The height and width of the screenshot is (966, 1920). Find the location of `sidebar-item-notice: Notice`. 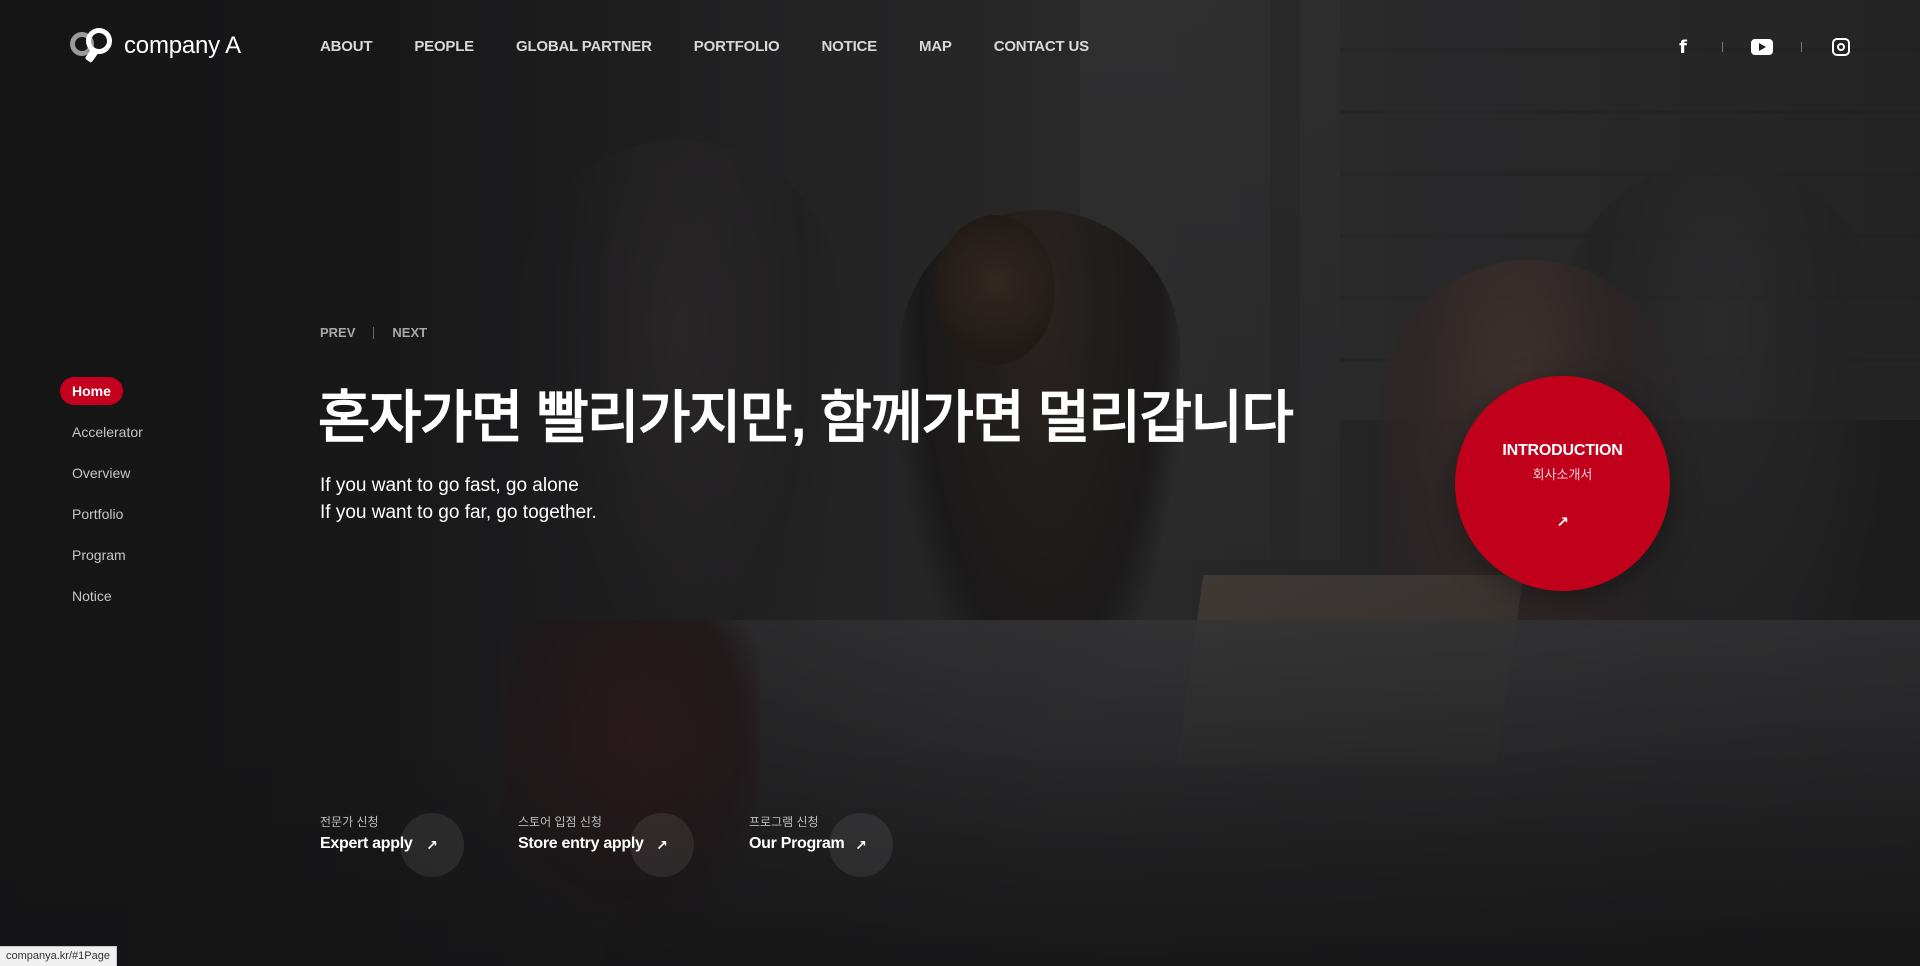

sidebar-item-notice: Notice is located at coordinates (107, 602).